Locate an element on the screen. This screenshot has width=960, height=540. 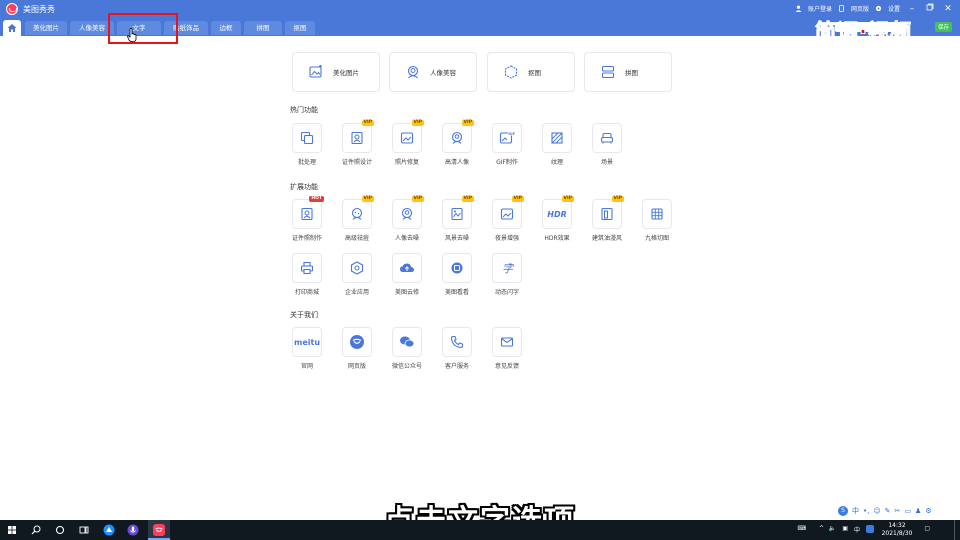
restore-button is located at coordinates (930, 8).